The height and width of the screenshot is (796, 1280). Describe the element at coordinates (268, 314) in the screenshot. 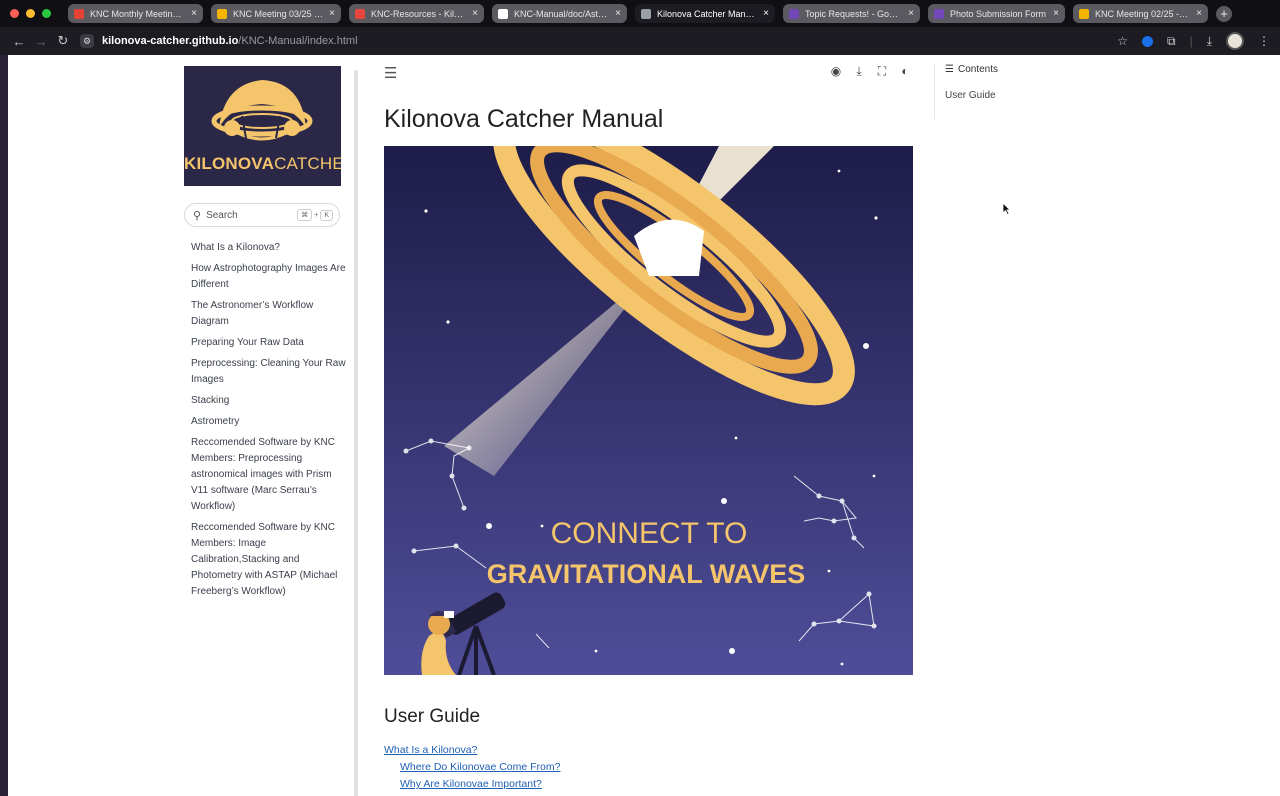

I see `sidebar-item-workflow-diagram: The Astronomer’s Workflow Diagram` at that location.